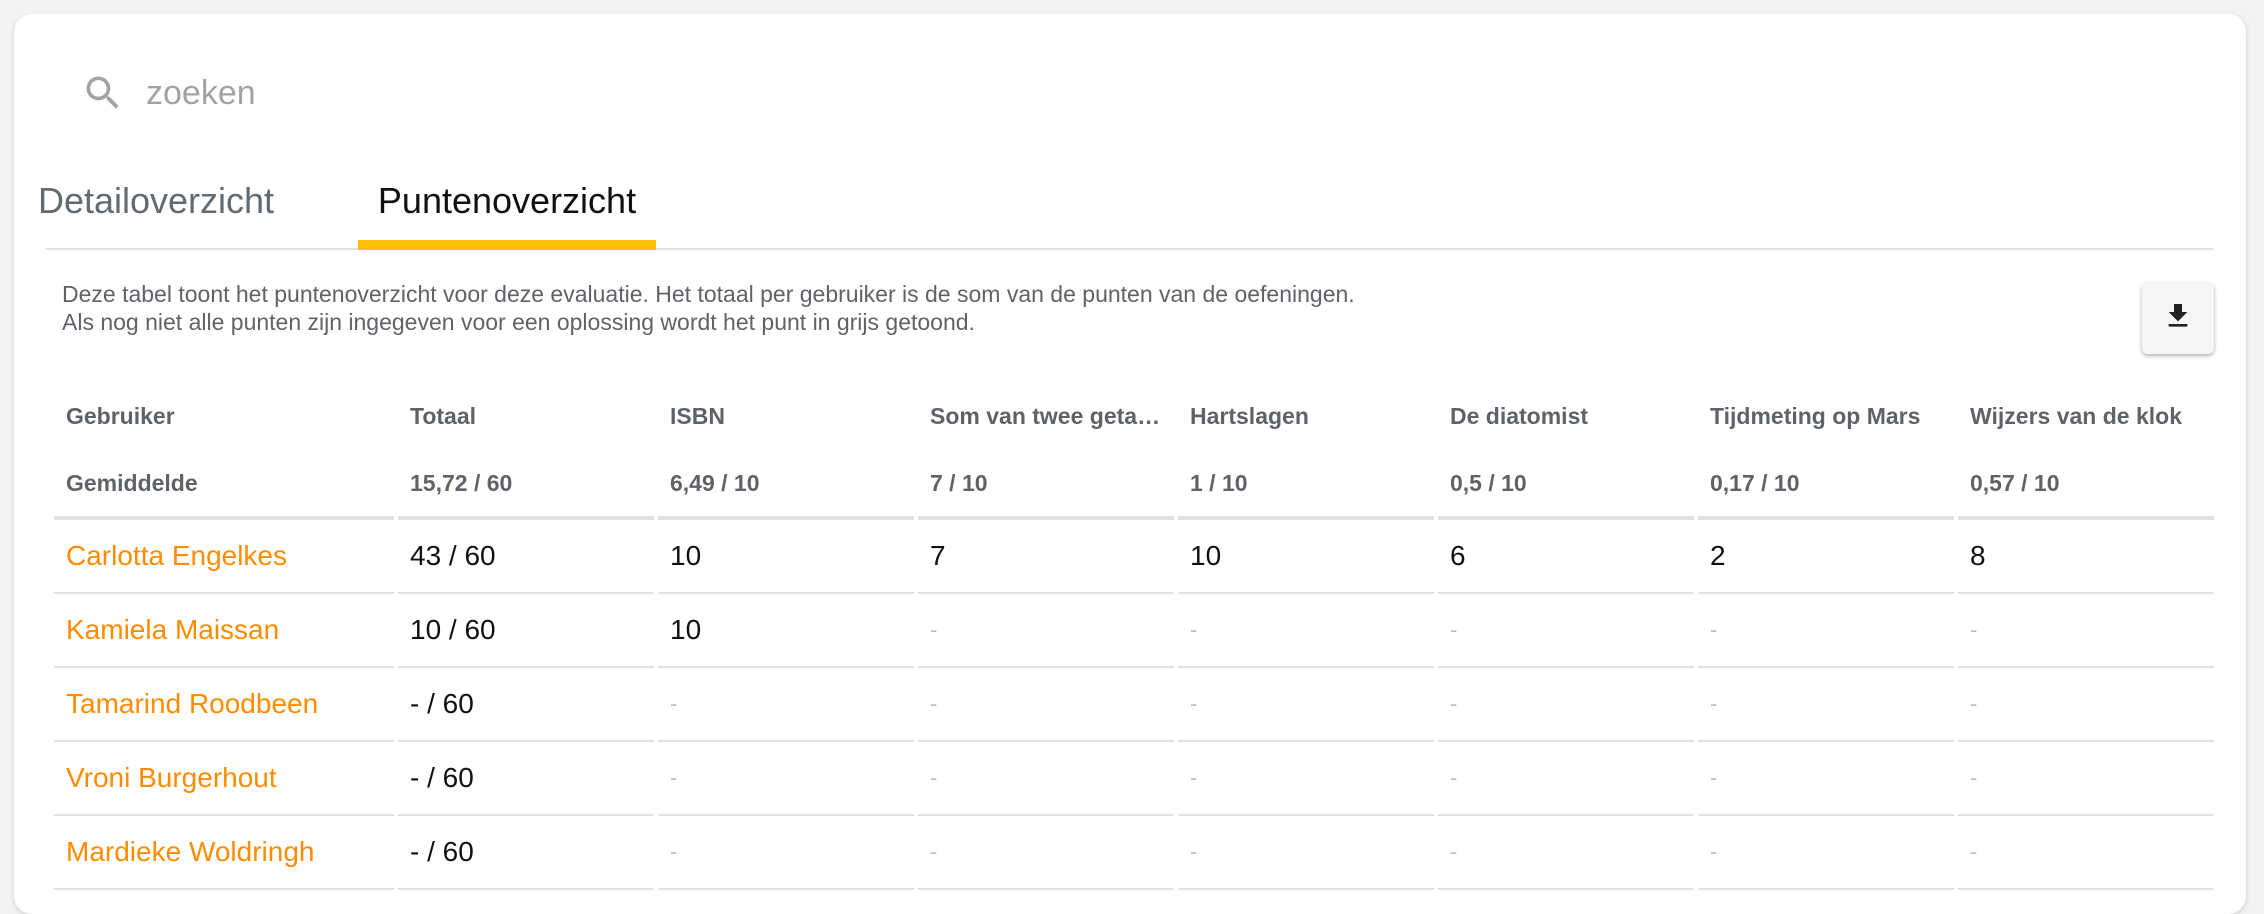 The image size is (2264, 914). I want to click on user-link: Mardieke Woldringh, so click(224, 853).